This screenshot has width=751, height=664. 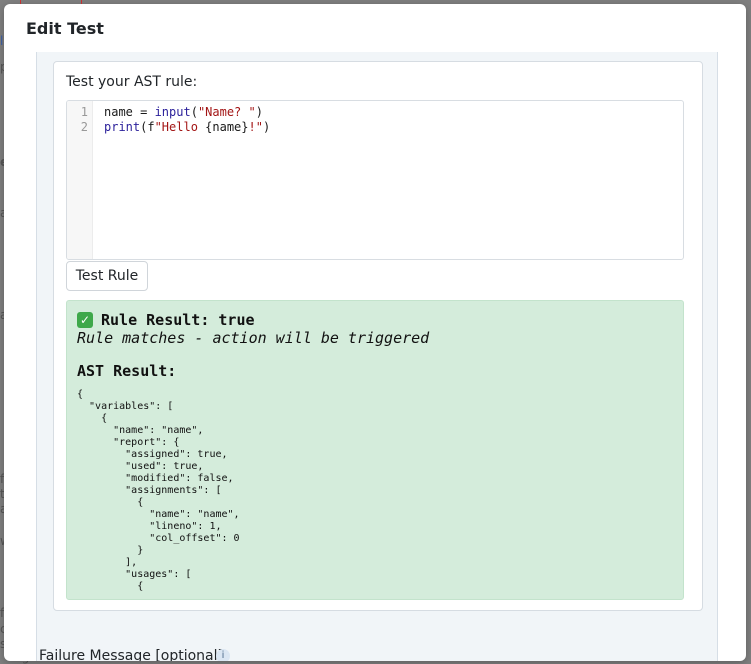 I want to click on ast-result-title: AST Result:, so click(x=127, y=371).